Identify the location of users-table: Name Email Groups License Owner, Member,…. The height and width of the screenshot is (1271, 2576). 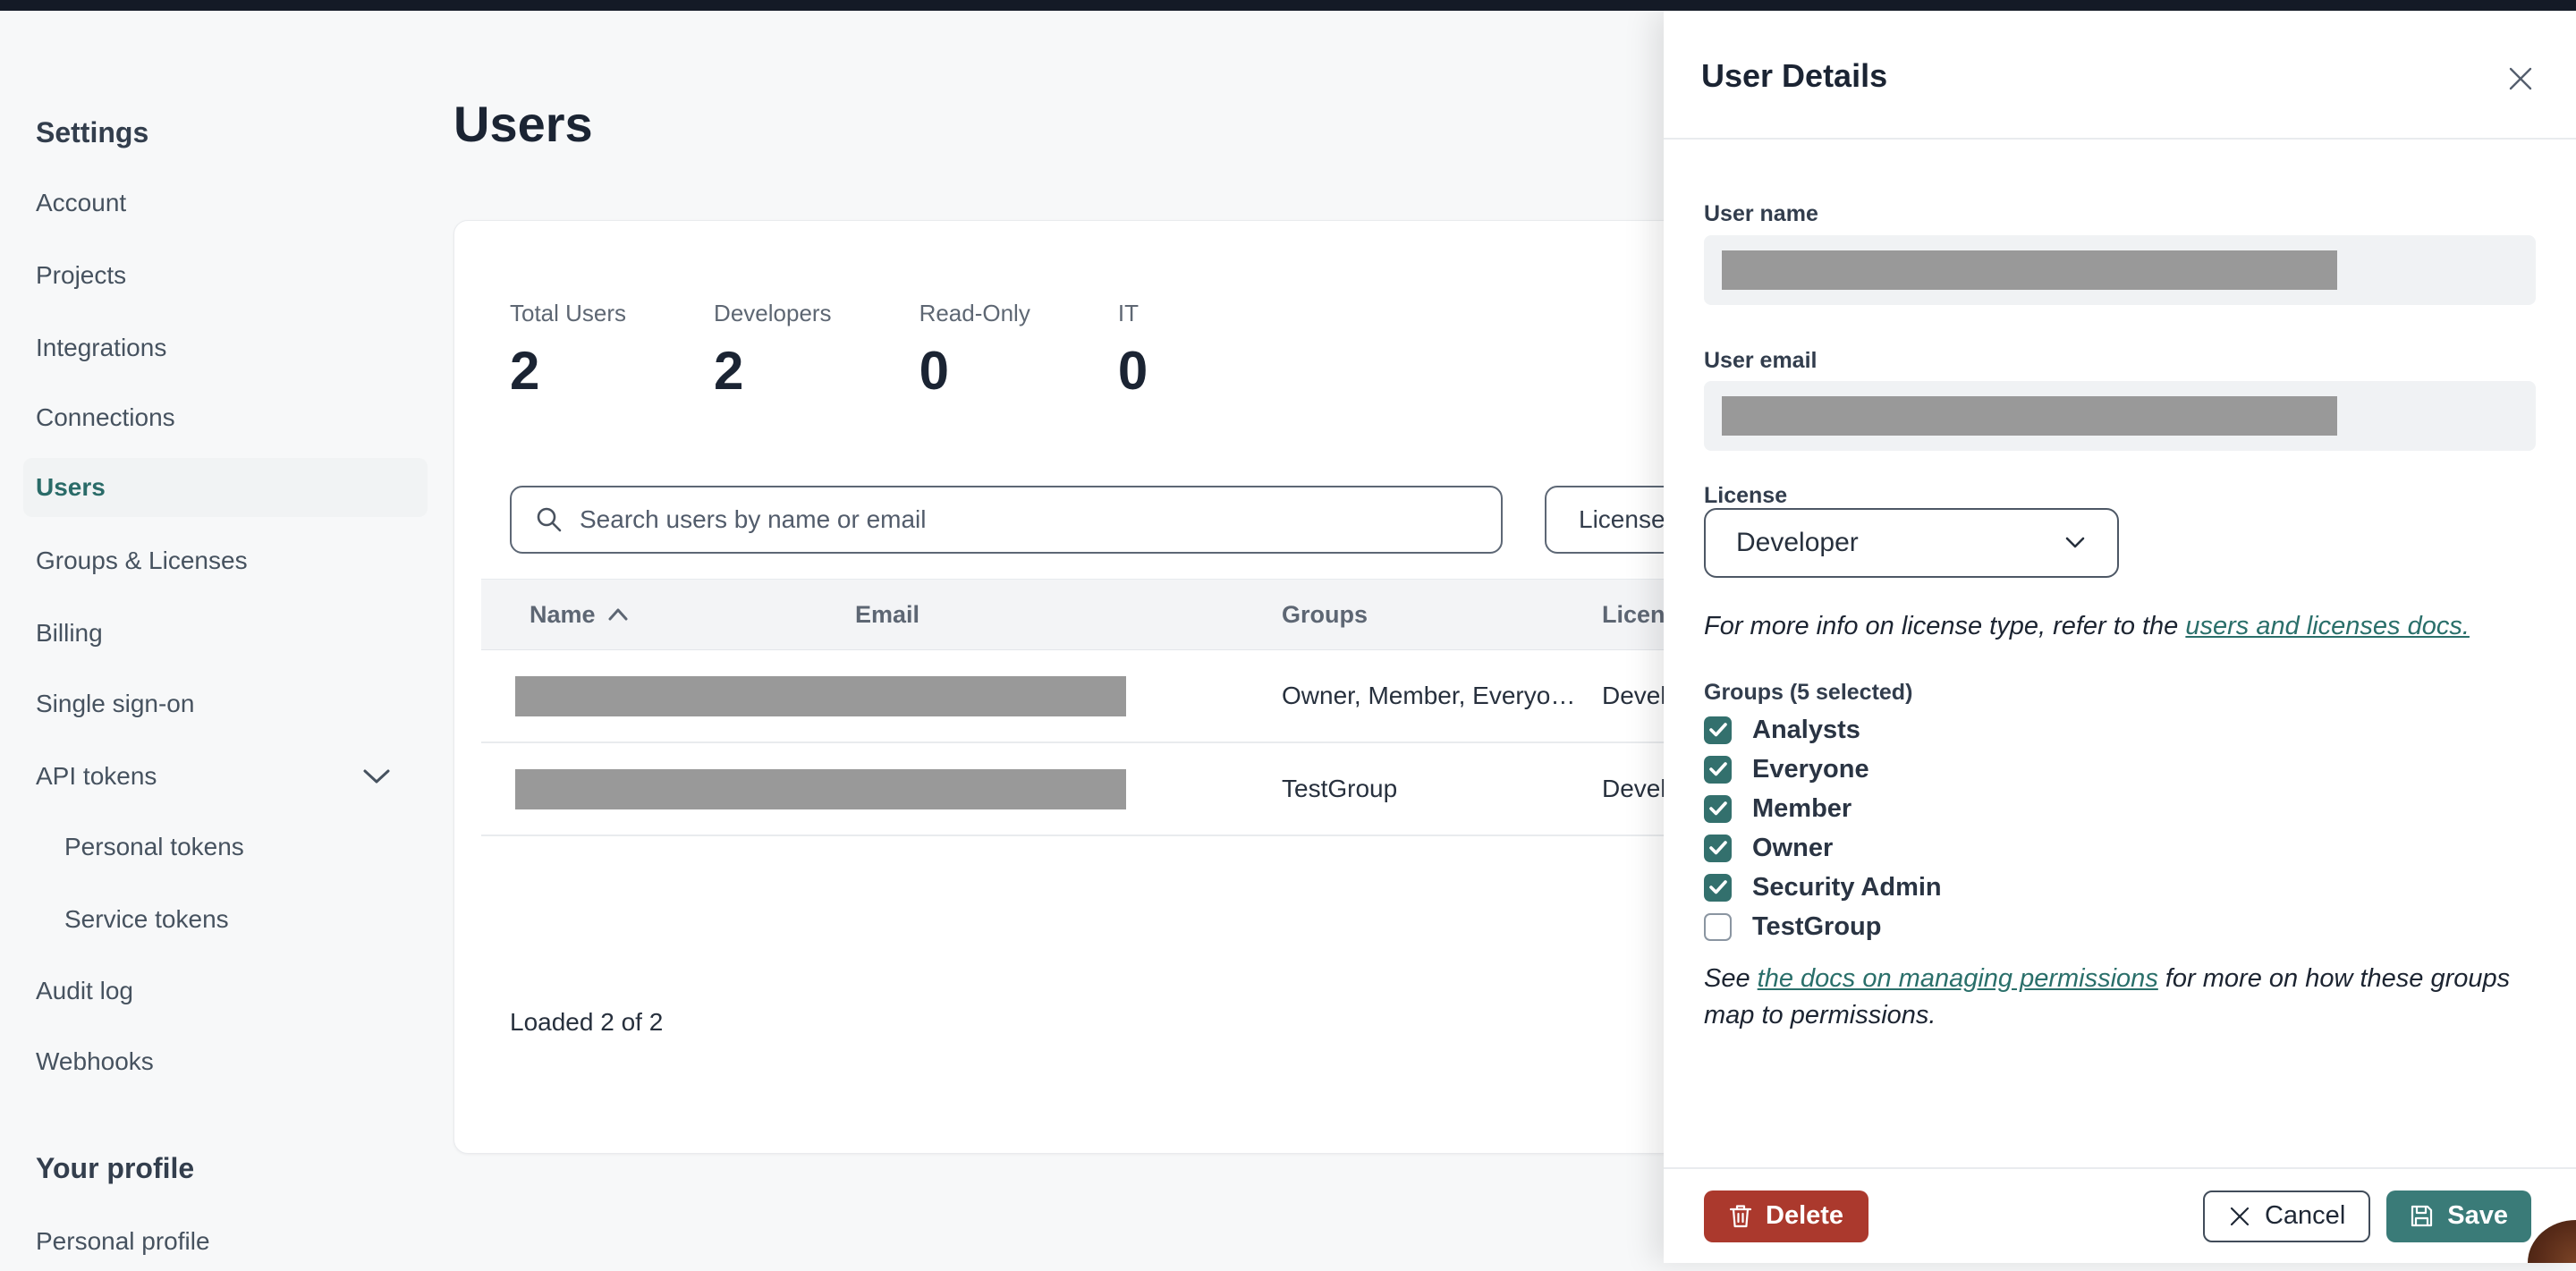
(1152, 707).